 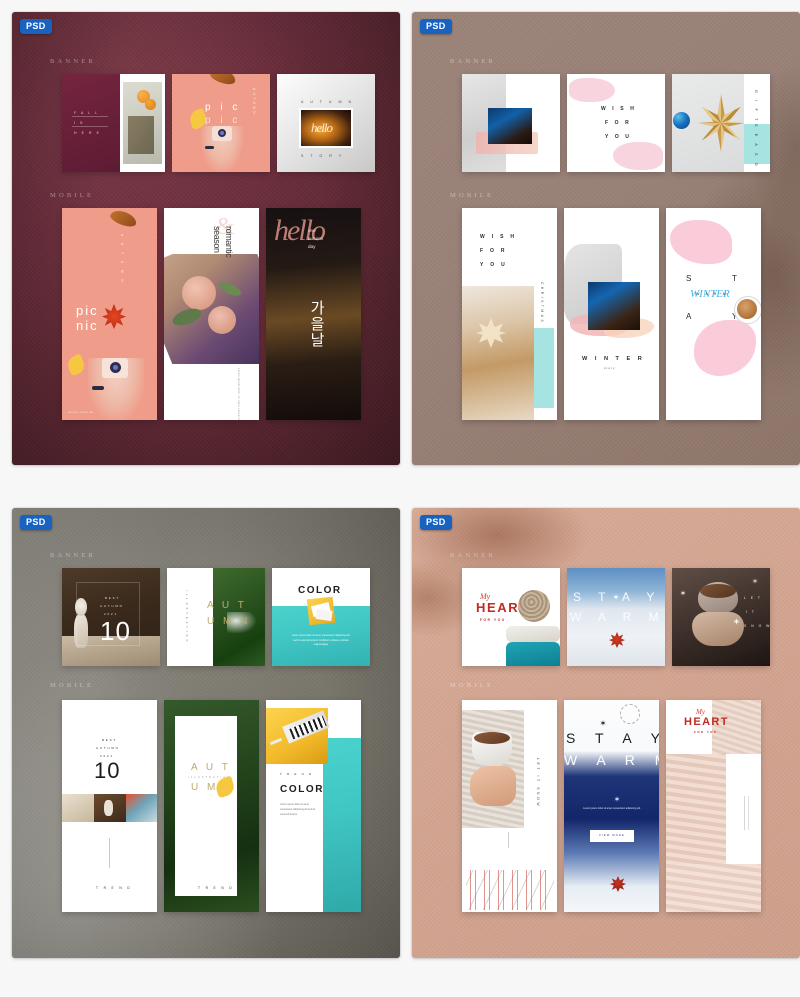 What do you see at coordinates (511, 617) in the screenshot?
I see `card-my-heart: My HEART FOR YOU` at bounding box center [511, 617].